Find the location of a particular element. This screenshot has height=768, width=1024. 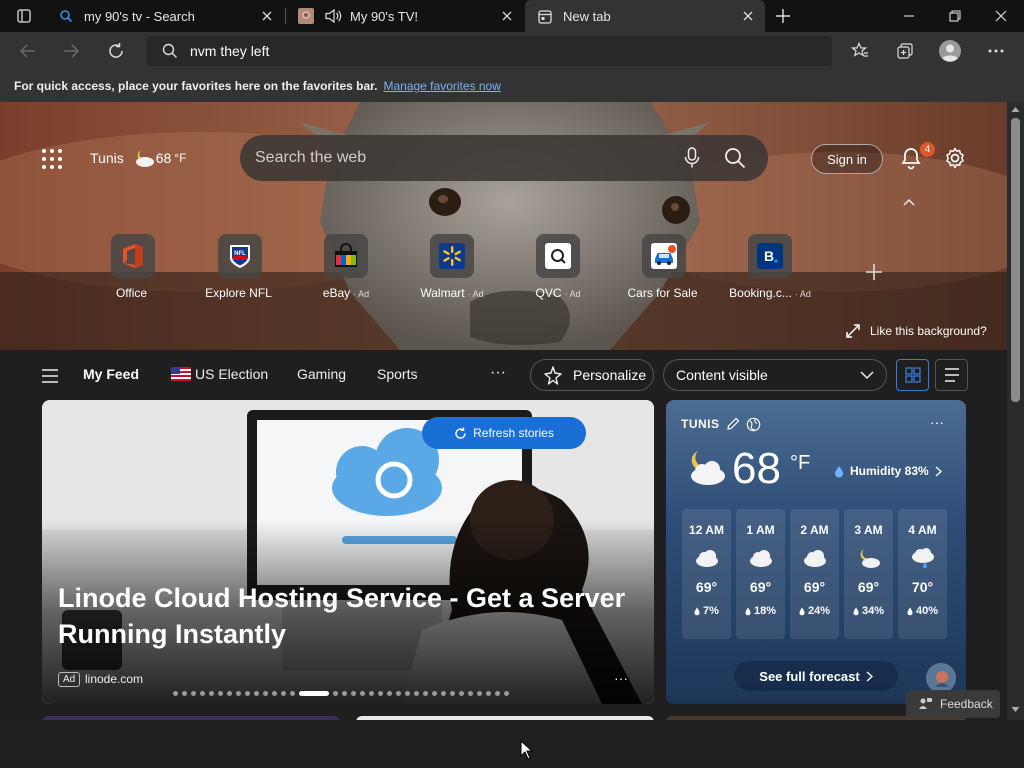

tab-gaming: Gaming is located at coordinates (321, 374).